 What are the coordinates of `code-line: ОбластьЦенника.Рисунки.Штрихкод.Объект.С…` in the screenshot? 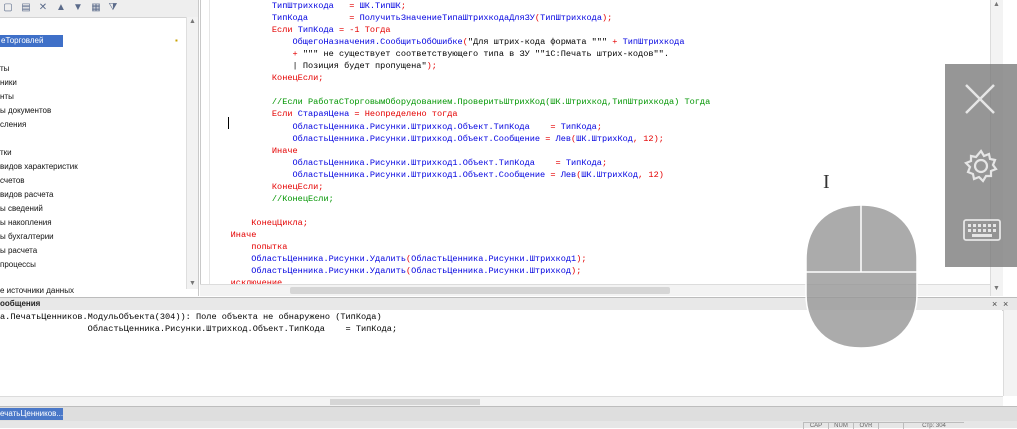 It's located at (437, 139).